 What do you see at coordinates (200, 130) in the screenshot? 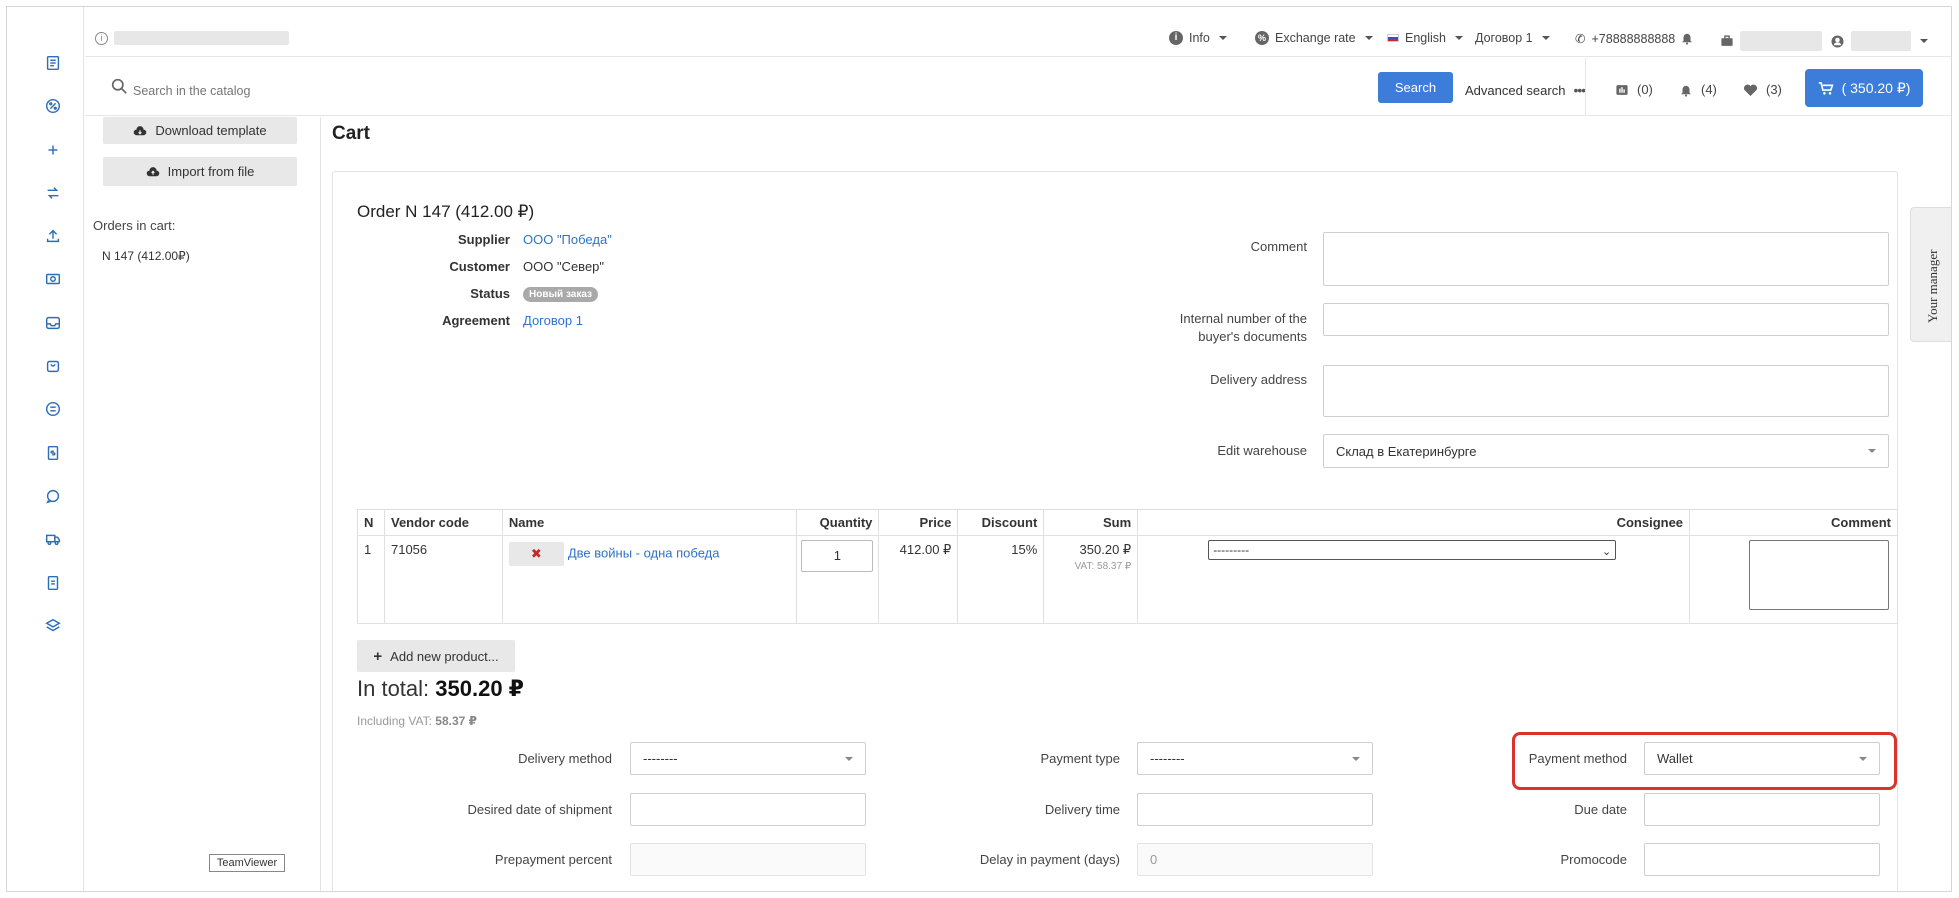
I see `download-template-button: Download template` at bounding box center [200, 130].